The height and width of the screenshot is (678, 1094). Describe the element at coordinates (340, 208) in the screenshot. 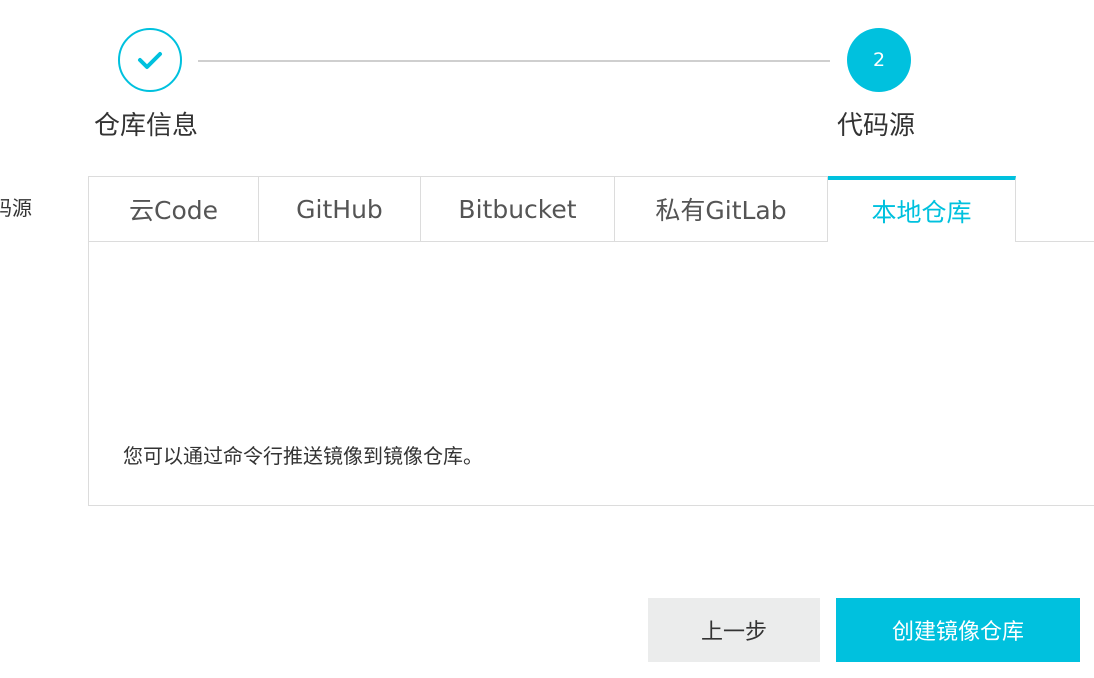

I see `tab-github: GitHub` at that location.